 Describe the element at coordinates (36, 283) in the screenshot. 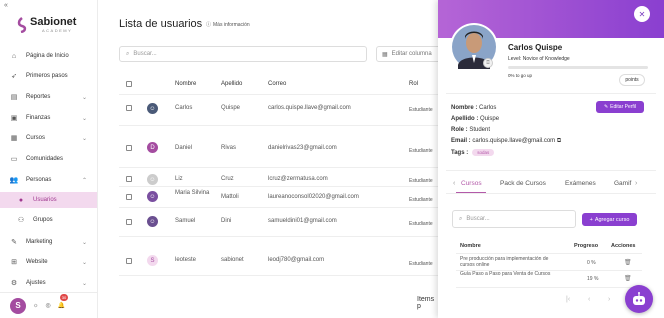

I see `sidebar-item-label: Ajustes` at that location.